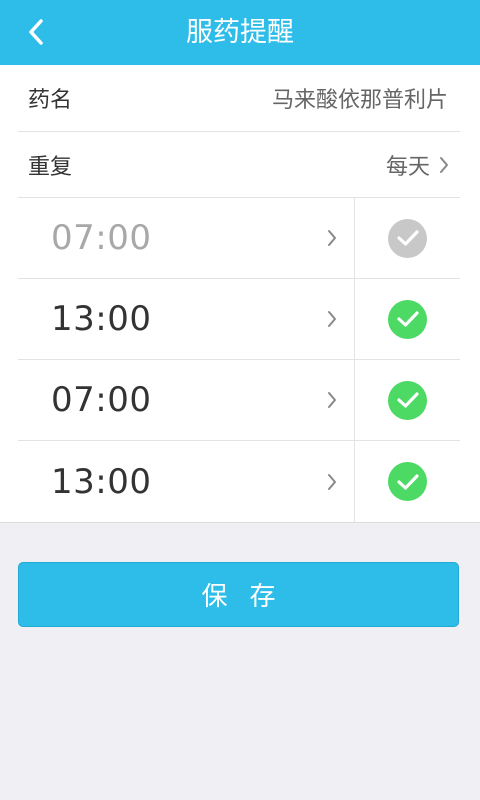  Describe the element at coordinates (407, 167) in the screenshot. I see `repeat-value: 每天` at that location.